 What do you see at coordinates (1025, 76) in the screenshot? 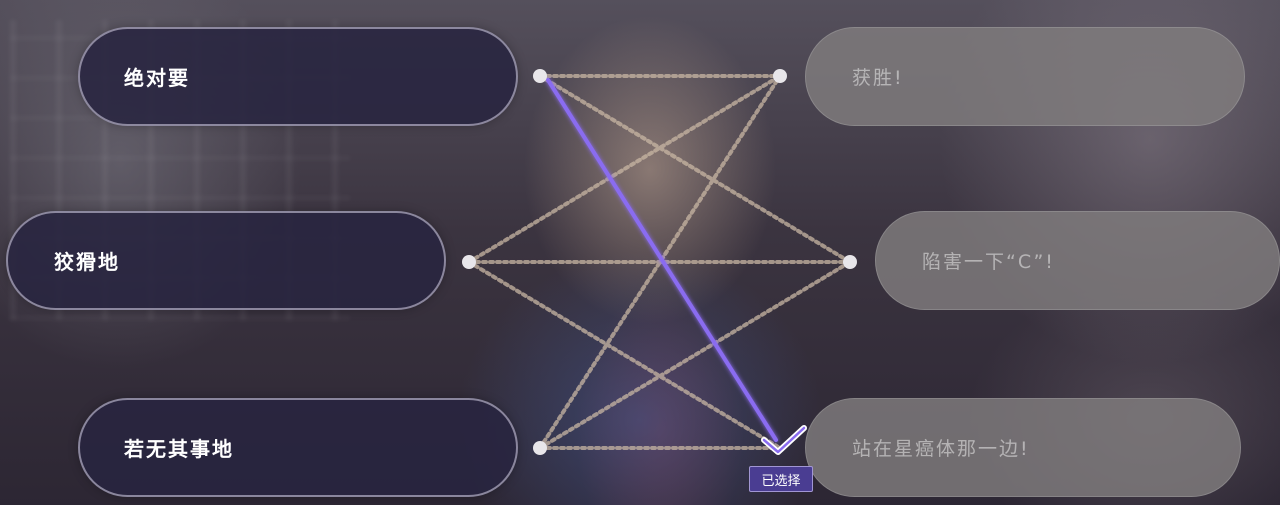
I see `right-option-1: 获胜!` at bounding box center [1025, 76].